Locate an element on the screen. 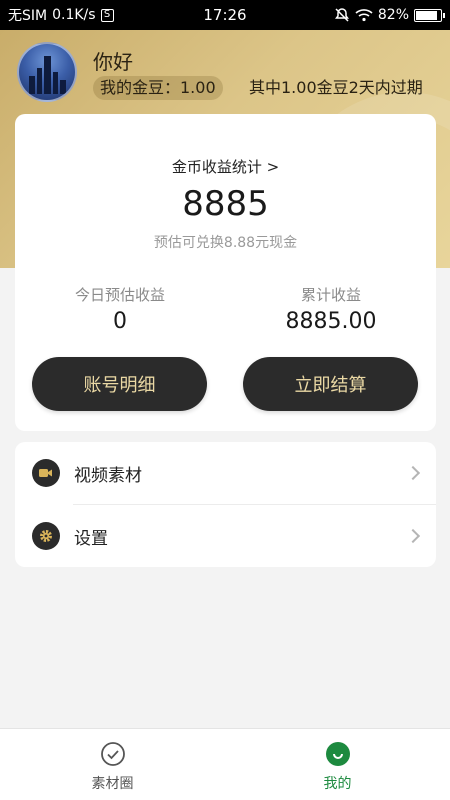  status-bar: 无SIM 0.1K/s S 17:26 82% is located at coordinates (225, 15).